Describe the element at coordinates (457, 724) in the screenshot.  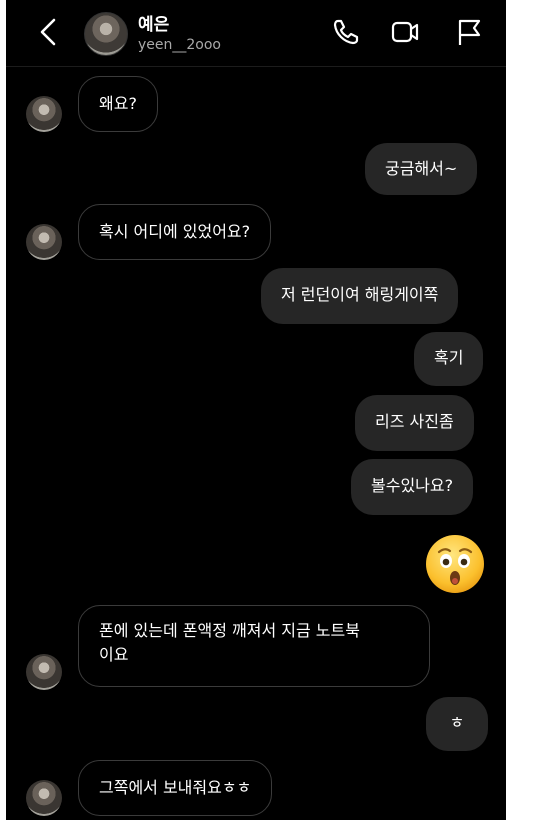
I see `outgoing-message: ㅎ` at that location.